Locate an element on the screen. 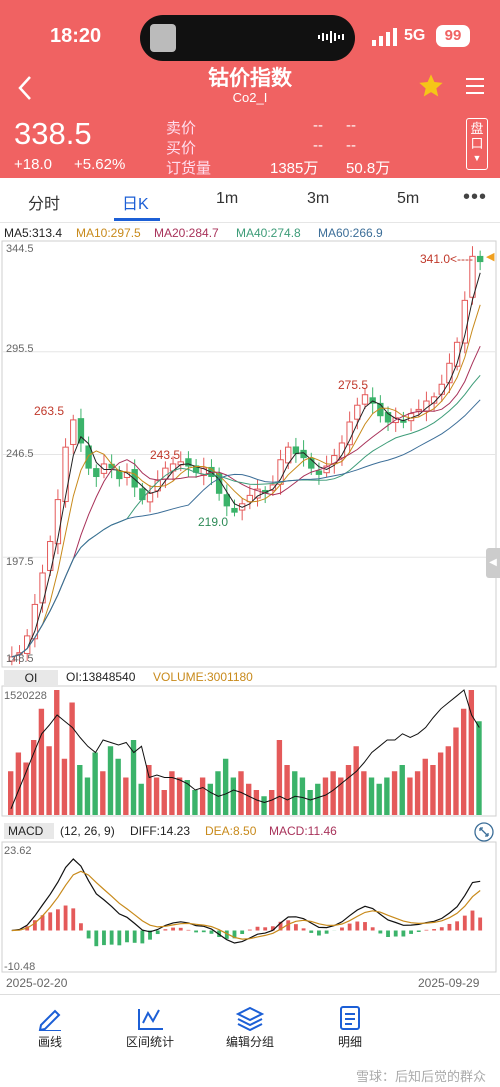 This screenshot has width=500, height=1087. volume-bars is located at coordinates (245, 752).